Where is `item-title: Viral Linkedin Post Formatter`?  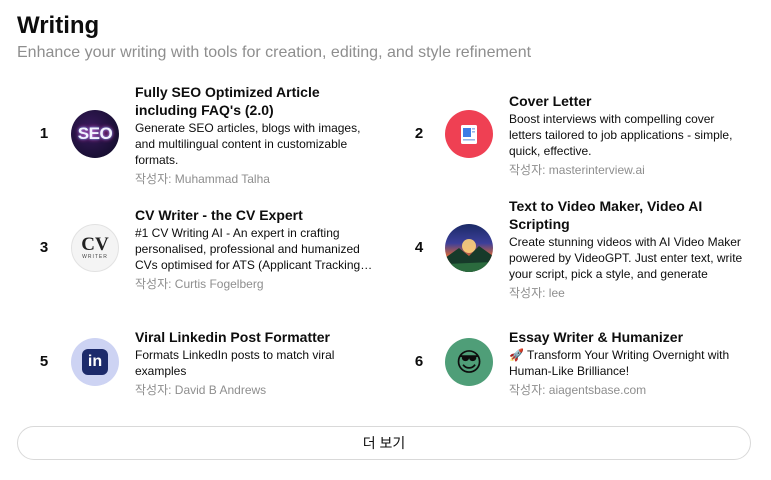 item-title: Viral Linkedin Post Formatter is located at coordinates (233, 337).